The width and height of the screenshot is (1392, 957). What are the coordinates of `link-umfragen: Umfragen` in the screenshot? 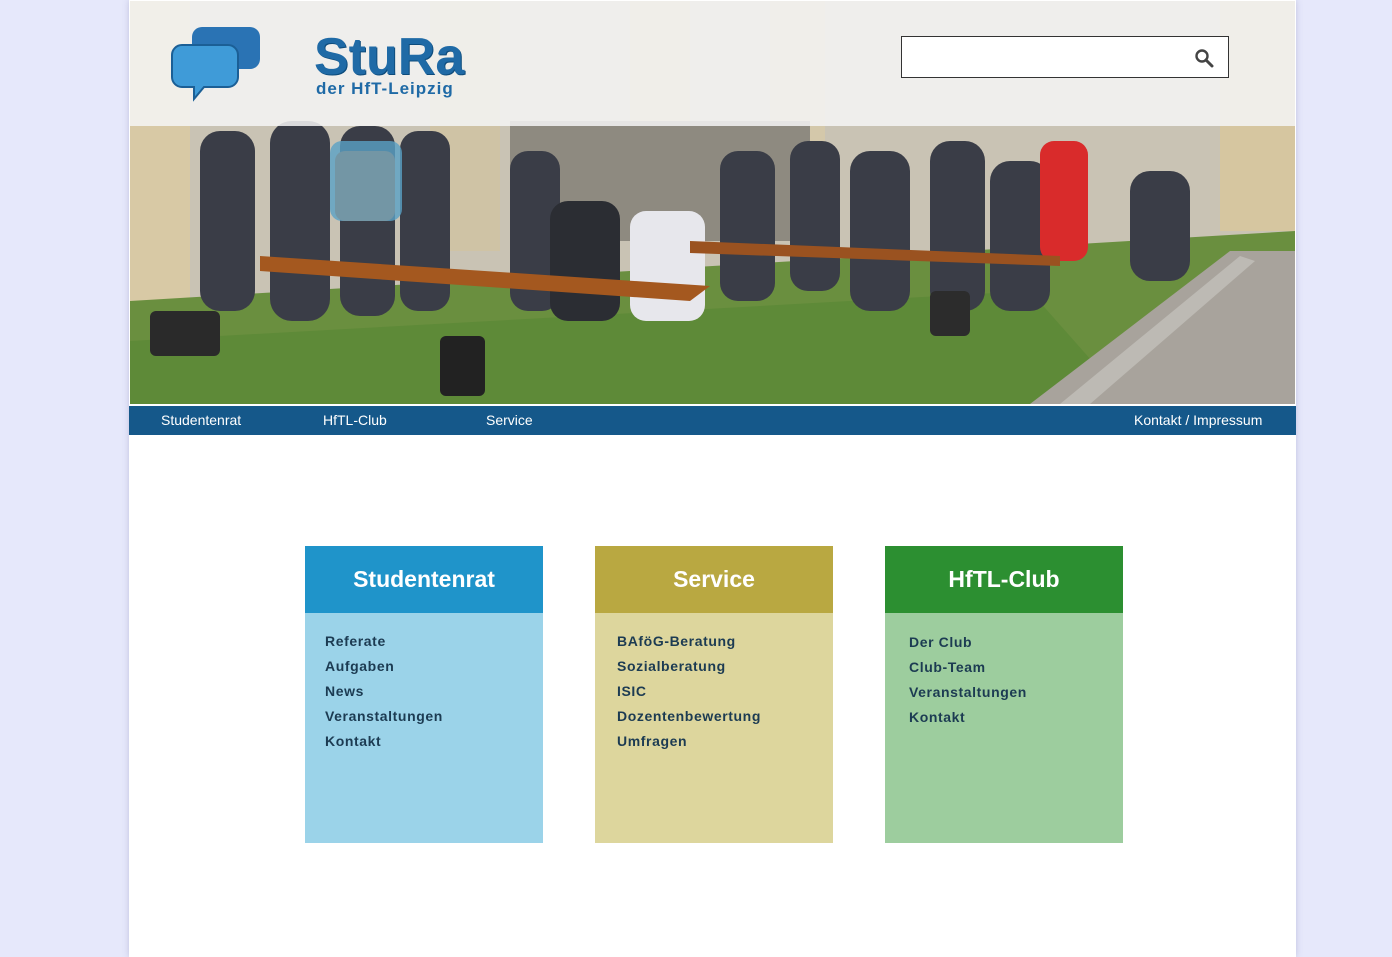 It's located at (725, 741).